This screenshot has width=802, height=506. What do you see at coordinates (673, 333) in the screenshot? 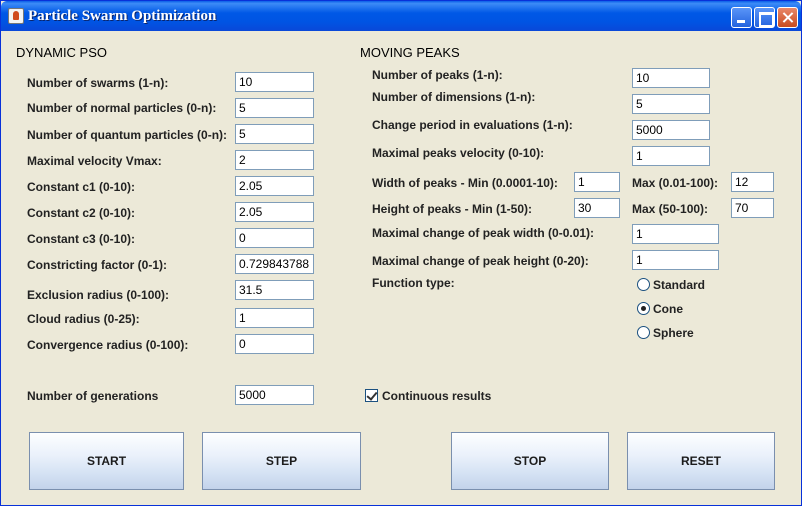
I see `radio-sphere-label: Sphere` at bounding box center [673, 333].